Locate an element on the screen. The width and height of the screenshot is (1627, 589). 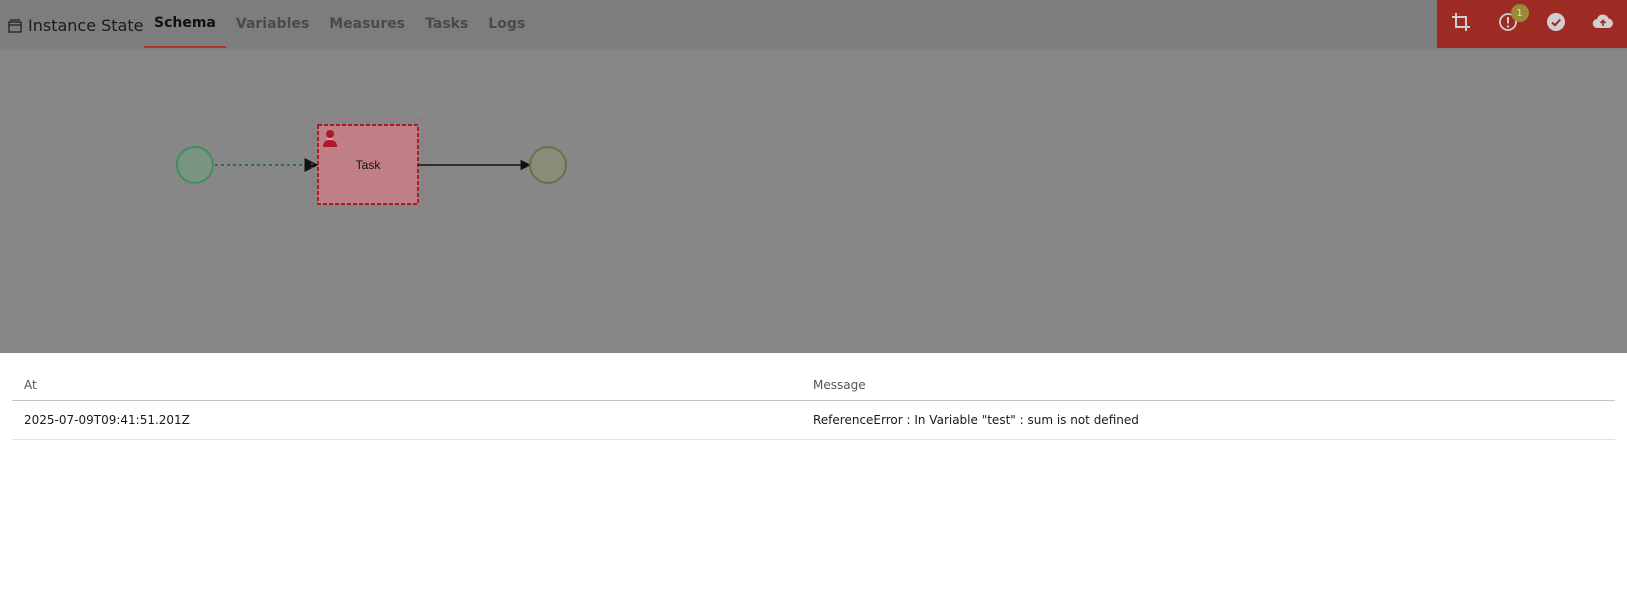
crop-button is located at coordinates (1461, 24).